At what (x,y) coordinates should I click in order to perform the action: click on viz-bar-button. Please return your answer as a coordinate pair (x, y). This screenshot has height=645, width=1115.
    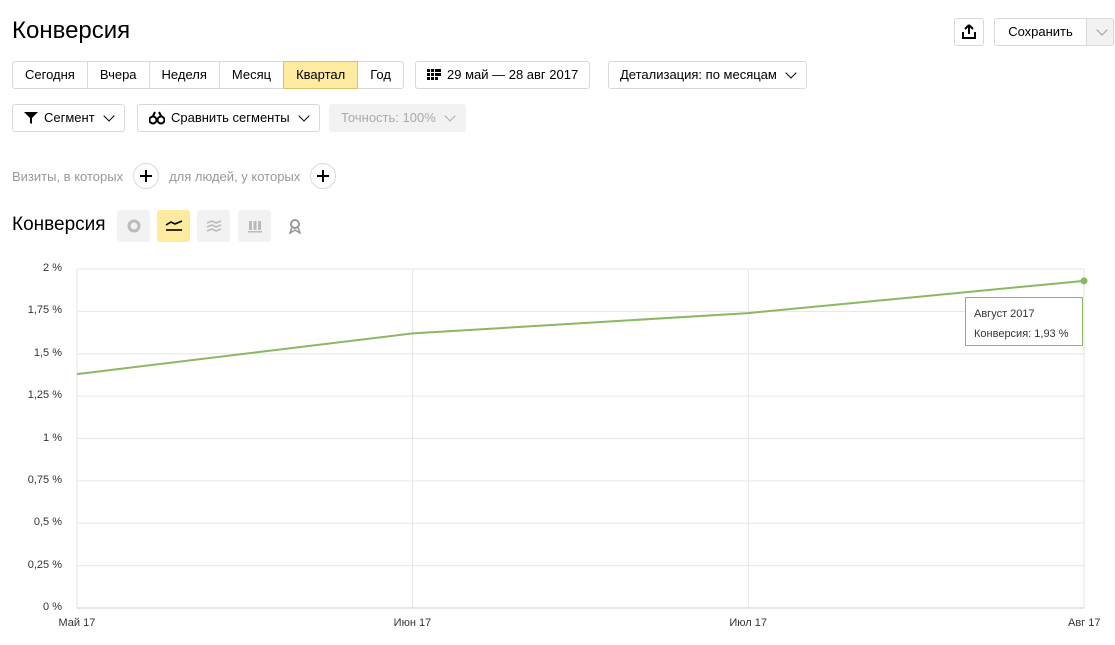
    Looking at the image, I should click on (254, 226).